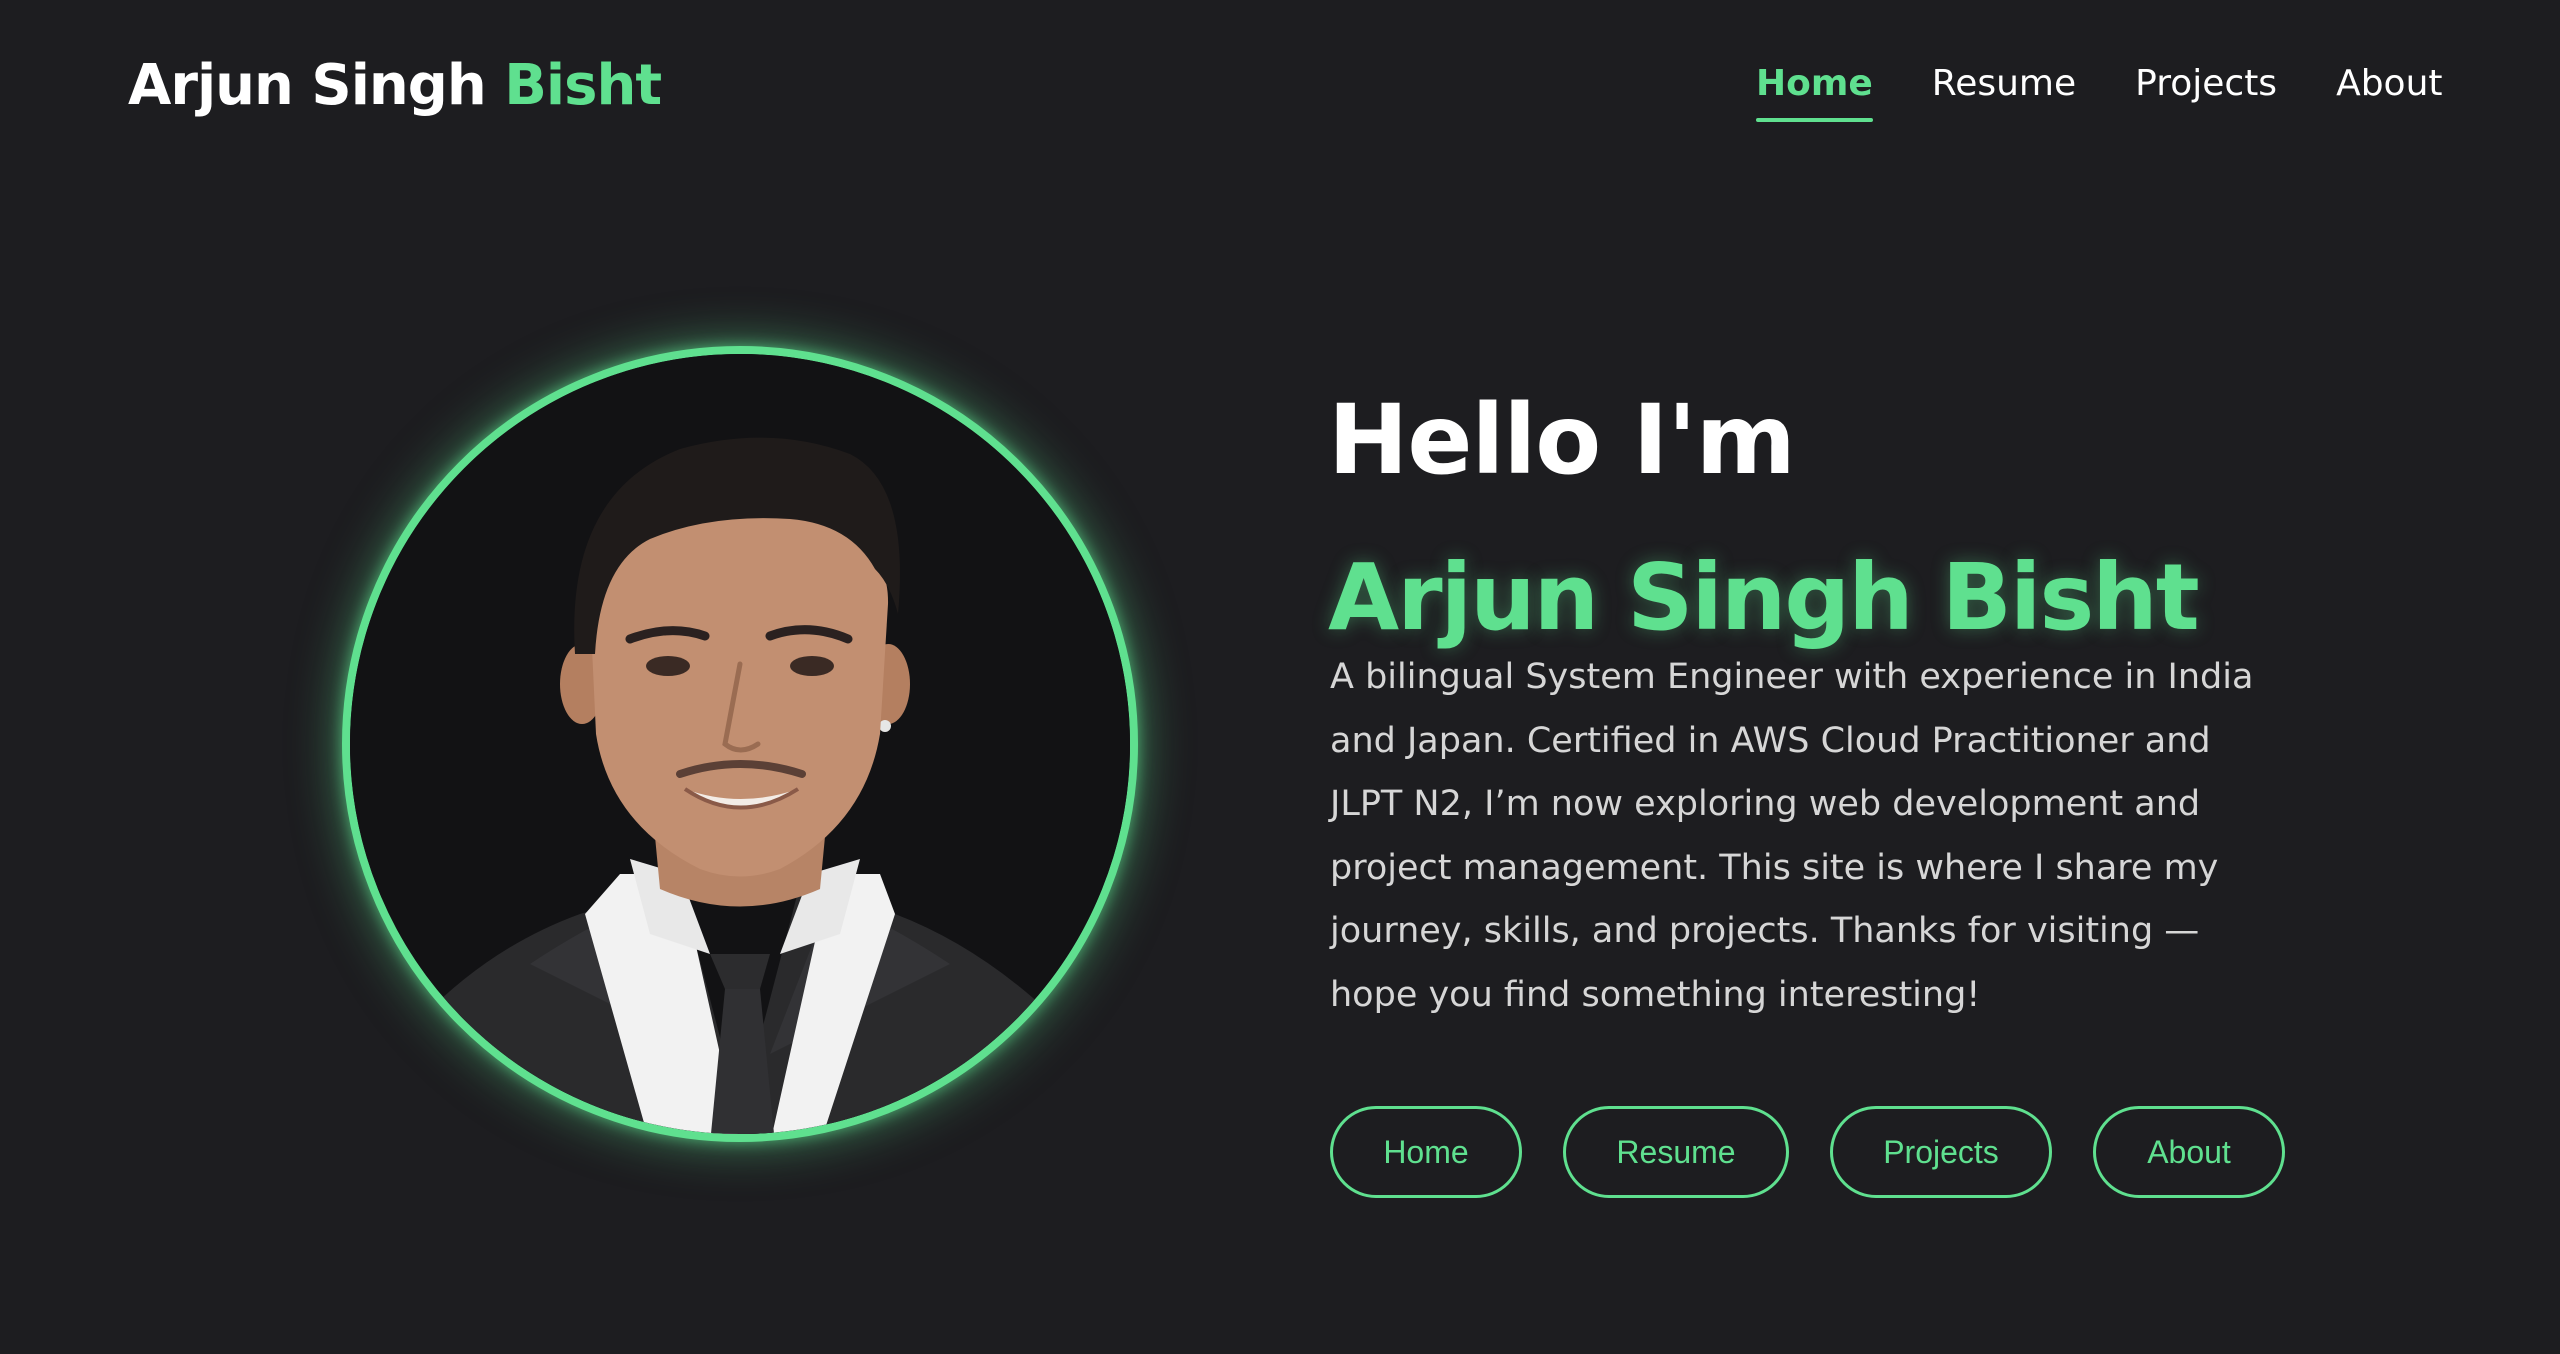 Image resolution: width=2560 pixels, height=1354 pixels. What do you see at coordinates (307, 85) in the screenshot?
I see `brand-first-name: Arjun Singh` at bounding box center [307, 85].